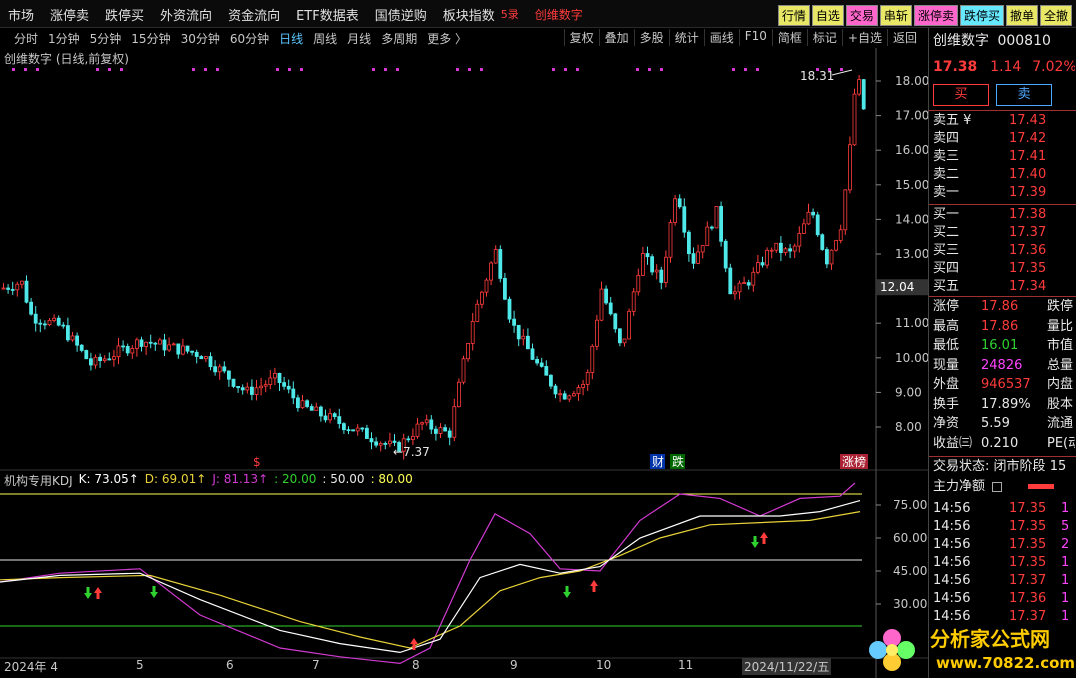 This screenshot has width=1076, height=678. What do you see at coordinates (1004, 193) in the screenshot?
I see `sell-level: 卖一 17.39` at bounding box center [1004, 193].